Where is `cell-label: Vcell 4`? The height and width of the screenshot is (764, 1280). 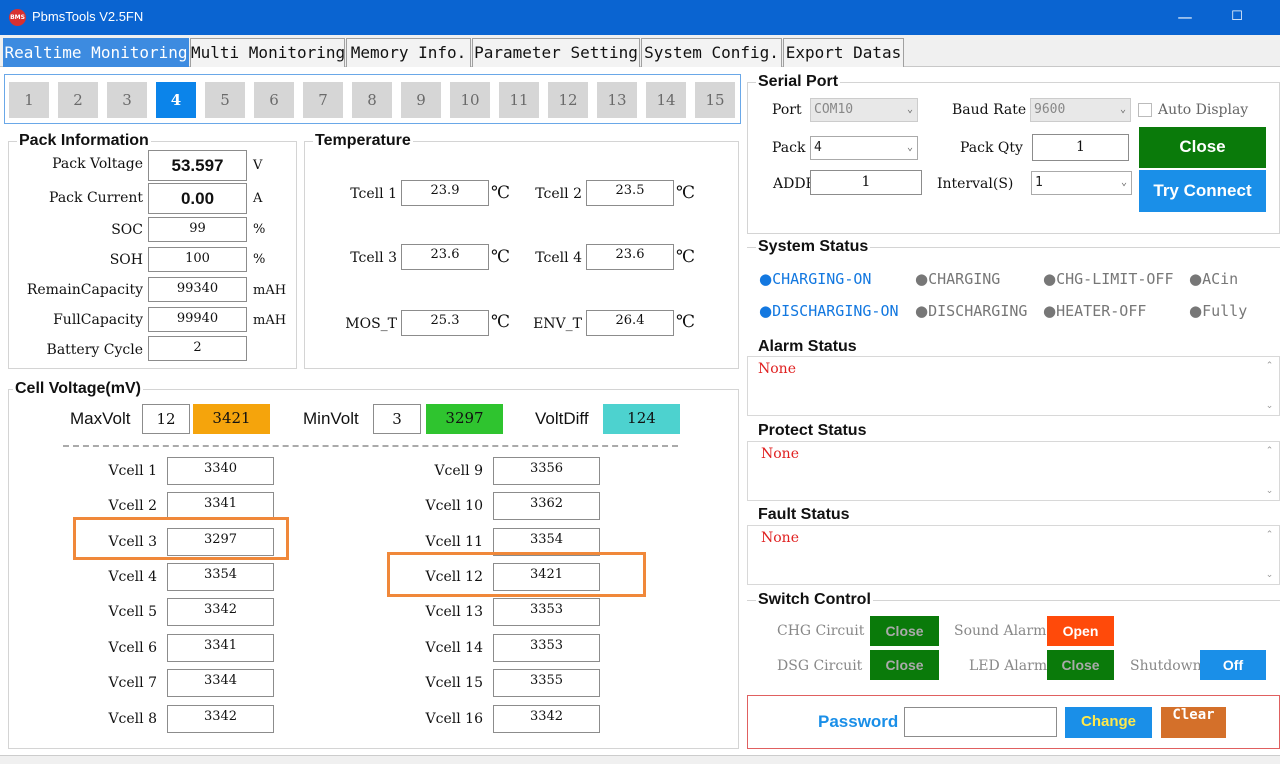
cell-label: Vcell 4 is located at coordinates (132, 577).